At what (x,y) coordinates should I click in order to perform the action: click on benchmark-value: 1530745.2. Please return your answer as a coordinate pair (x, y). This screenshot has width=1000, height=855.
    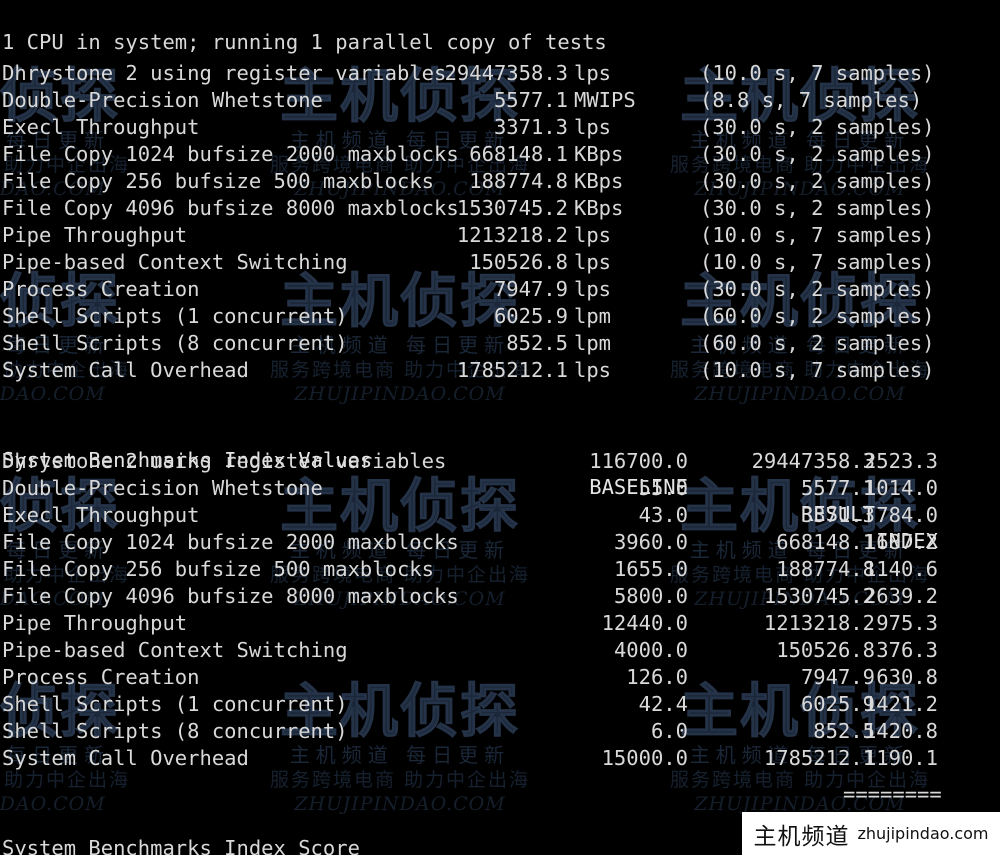
    Looking at the image, I should click on (512, 208).